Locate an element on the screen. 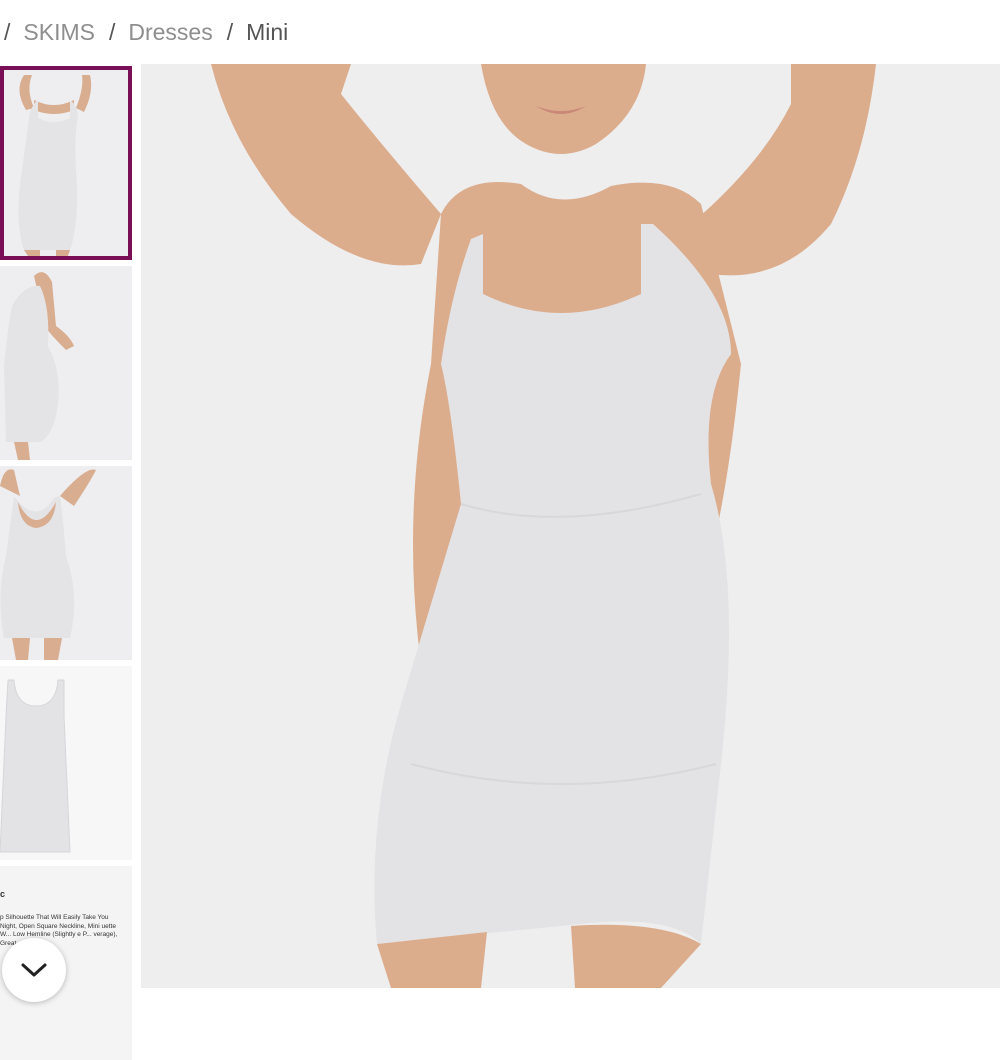 The height and width of the screenshot is (1060, 1000). thumbnail-back-image is located at coordinates (66, 563).